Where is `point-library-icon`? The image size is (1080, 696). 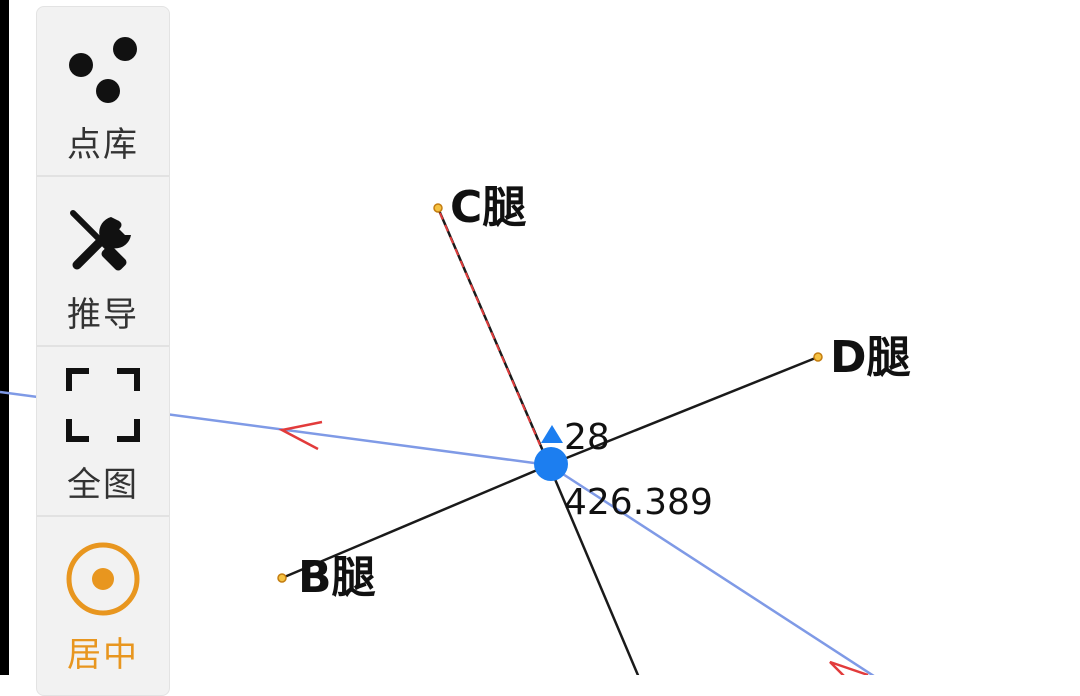
point-library-icon is located at coordinates (103, 70).